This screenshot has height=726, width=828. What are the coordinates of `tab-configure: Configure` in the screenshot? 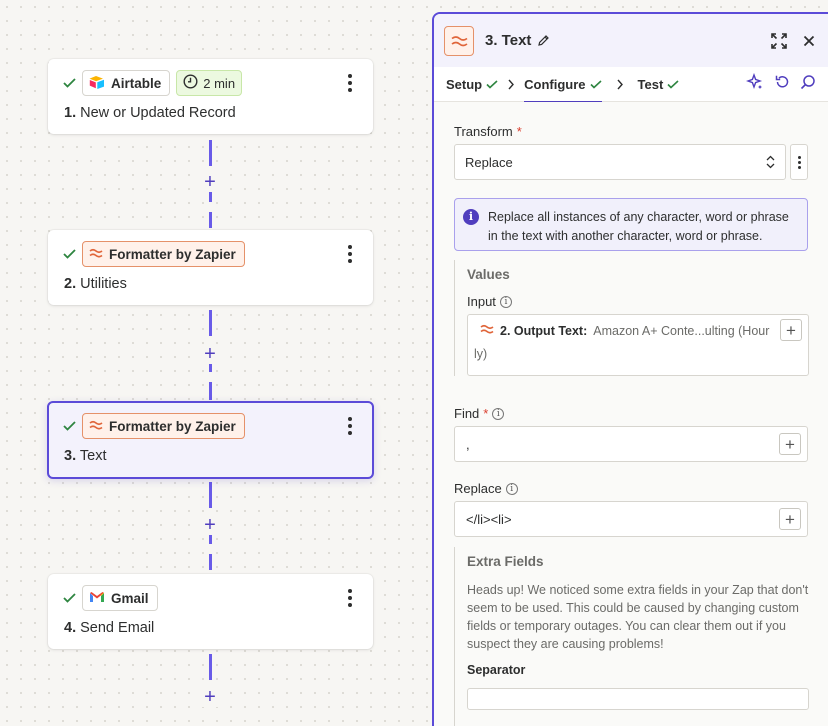 It's located at (563, 85).